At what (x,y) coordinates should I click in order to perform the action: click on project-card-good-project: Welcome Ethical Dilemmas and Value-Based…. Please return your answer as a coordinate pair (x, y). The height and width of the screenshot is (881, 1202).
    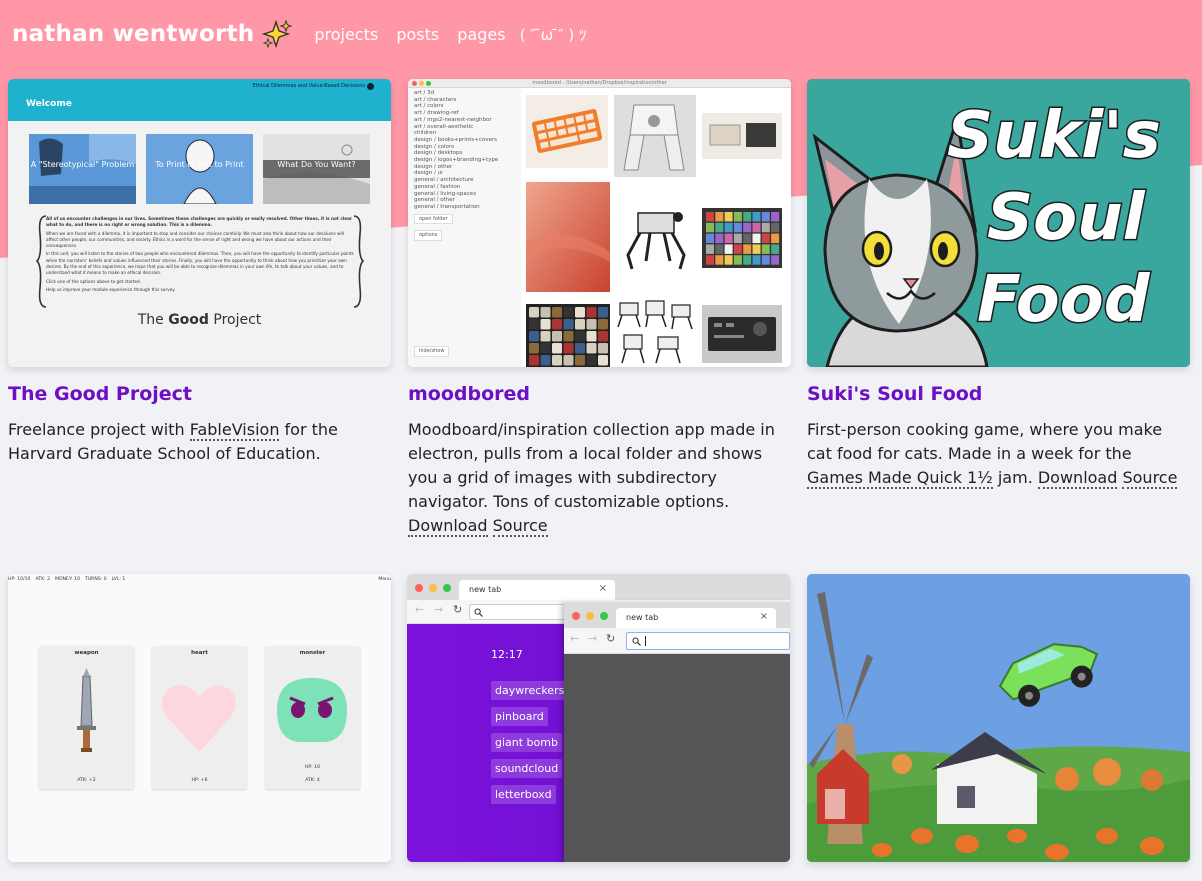
    Looking at the image, I should click on (199, 272).